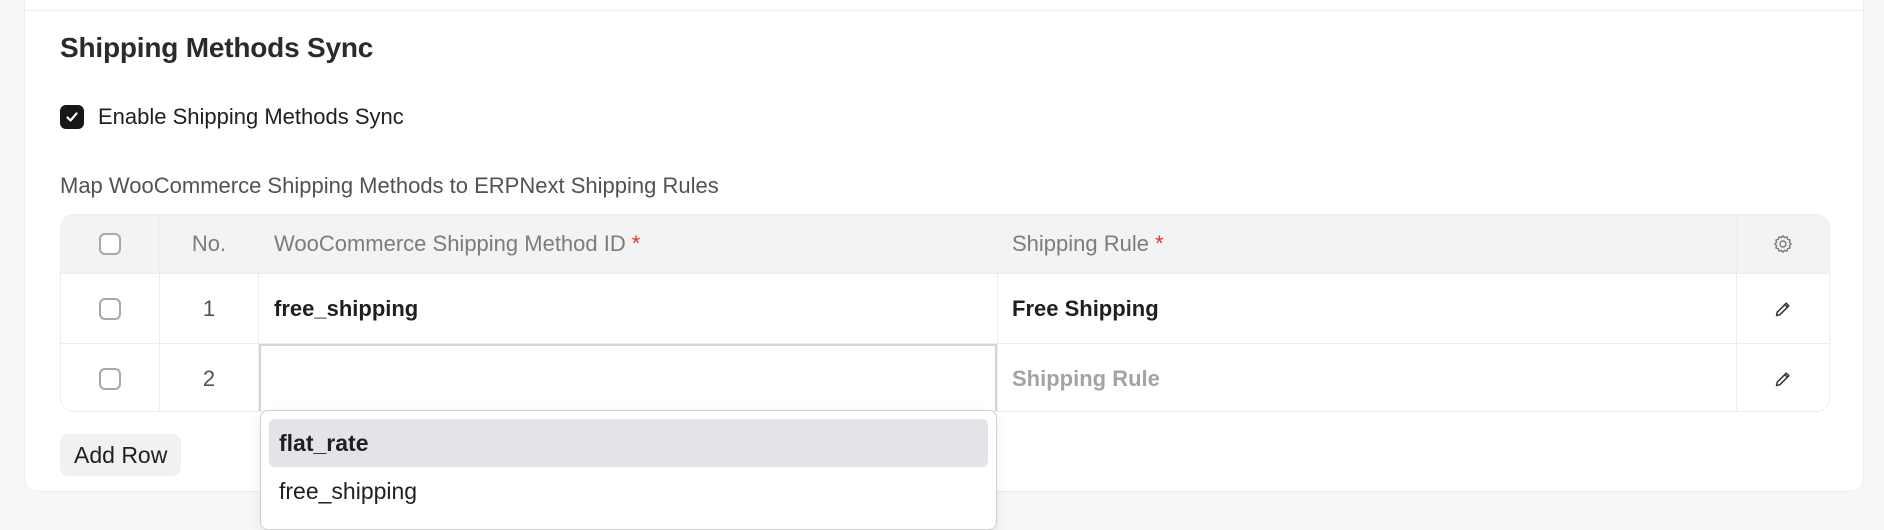 The image size is (1884, 530). I want to click on shipping-rule-cell: Shipping Rule, so click(1367, 377).